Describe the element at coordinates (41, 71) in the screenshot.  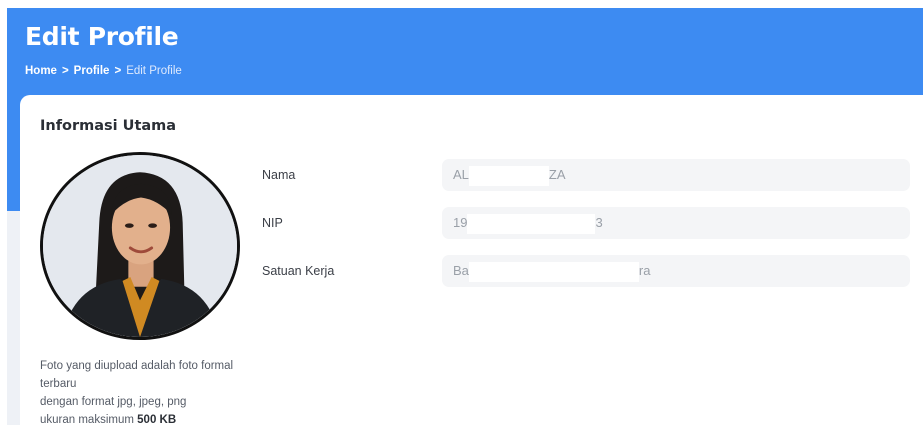
I see `breadcrumb-home-link: Home` at that location.